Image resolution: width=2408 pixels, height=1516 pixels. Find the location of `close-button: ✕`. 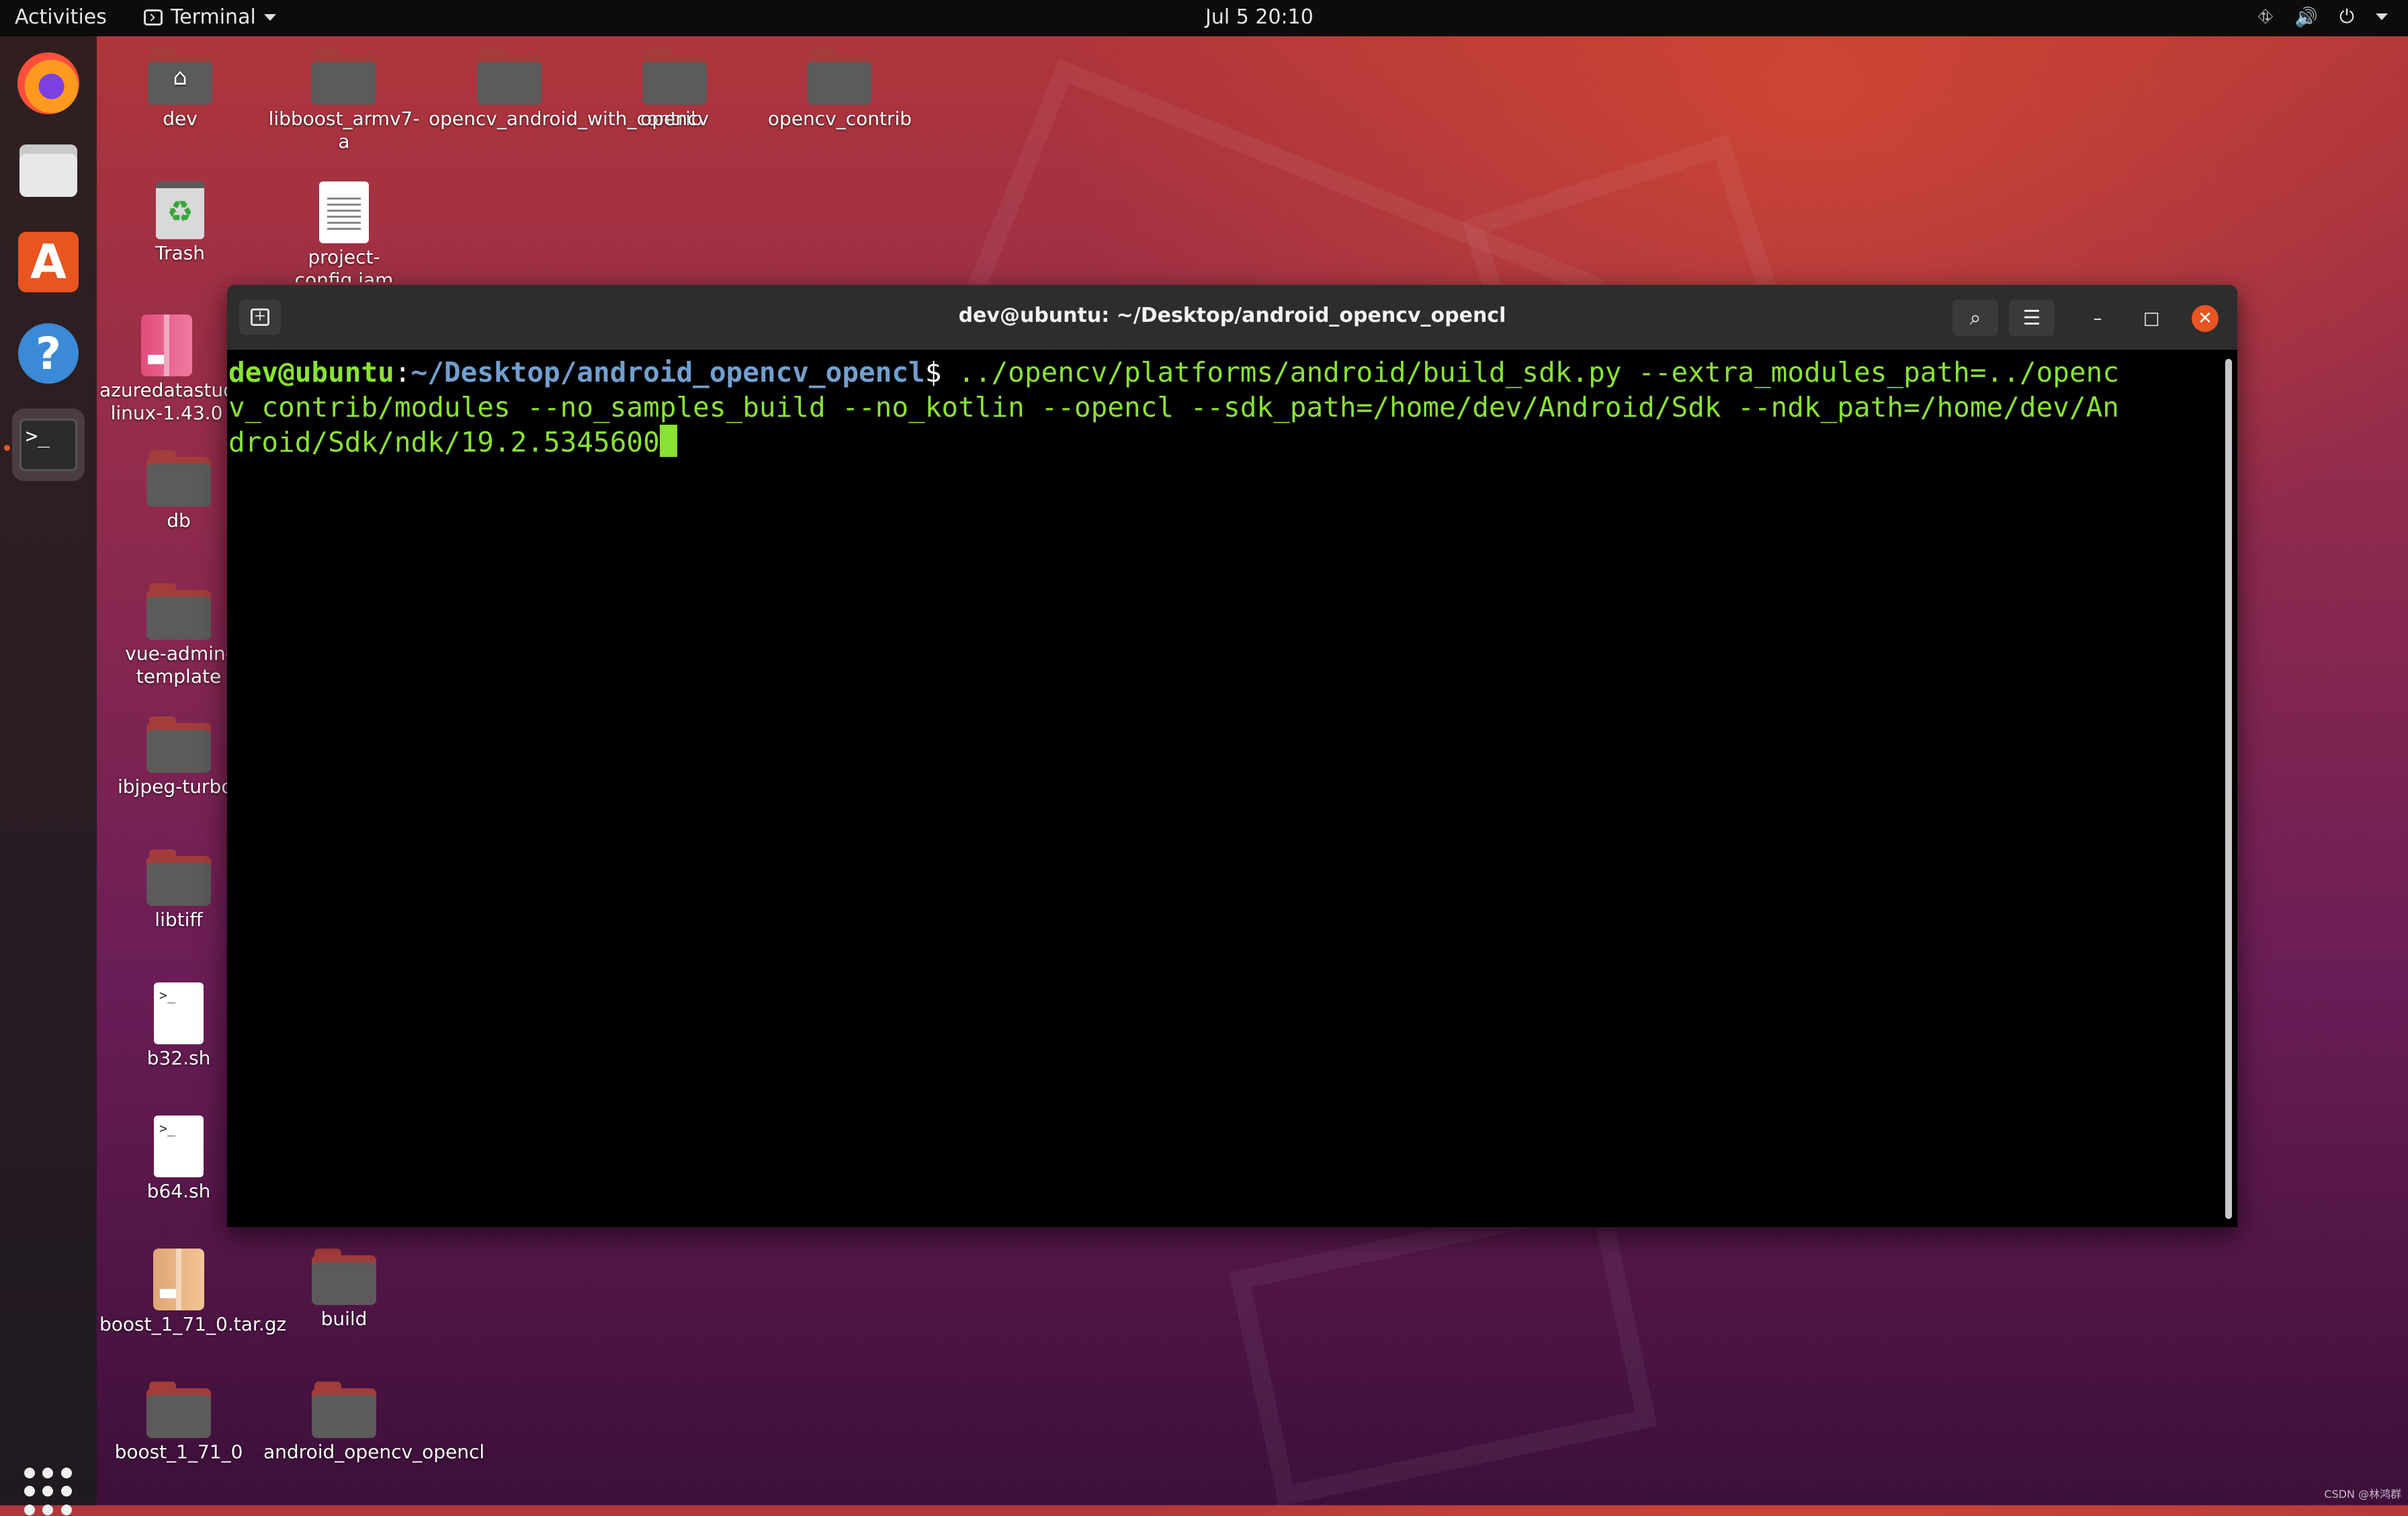

close-button: ✕ is located at coordinates (2205, 319).